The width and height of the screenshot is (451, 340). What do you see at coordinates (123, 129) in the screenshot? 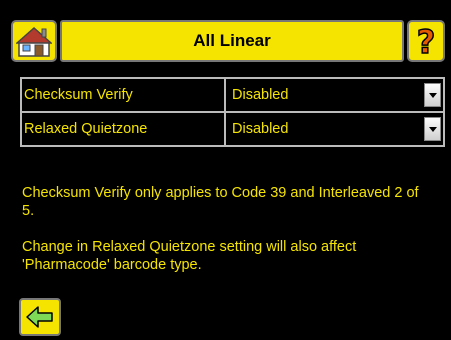
I see `relaxed-quietzone-label: Relaxed Quietzone` at bounding box center [123, 129].